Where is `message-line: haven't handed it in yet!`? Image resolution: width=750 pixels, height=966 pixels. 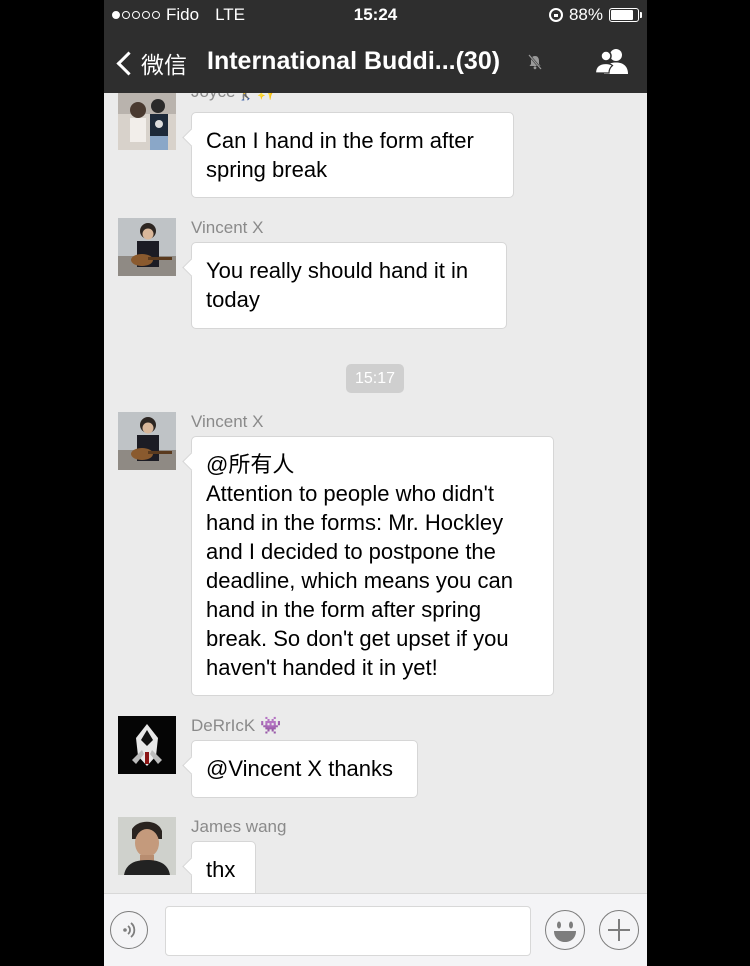
message-line: haven't handed it in yet! is located at coordinates (322, 667).